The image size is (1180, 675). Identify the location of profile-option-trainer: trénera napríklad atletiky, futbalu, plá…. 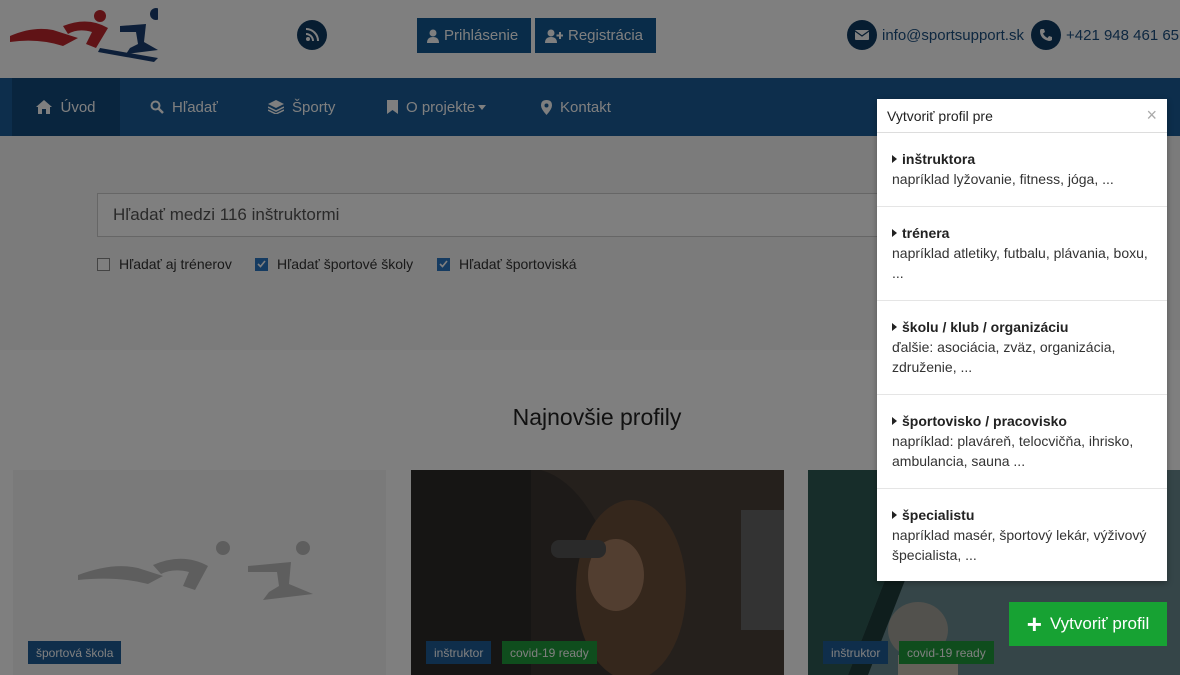
(1022, 254).